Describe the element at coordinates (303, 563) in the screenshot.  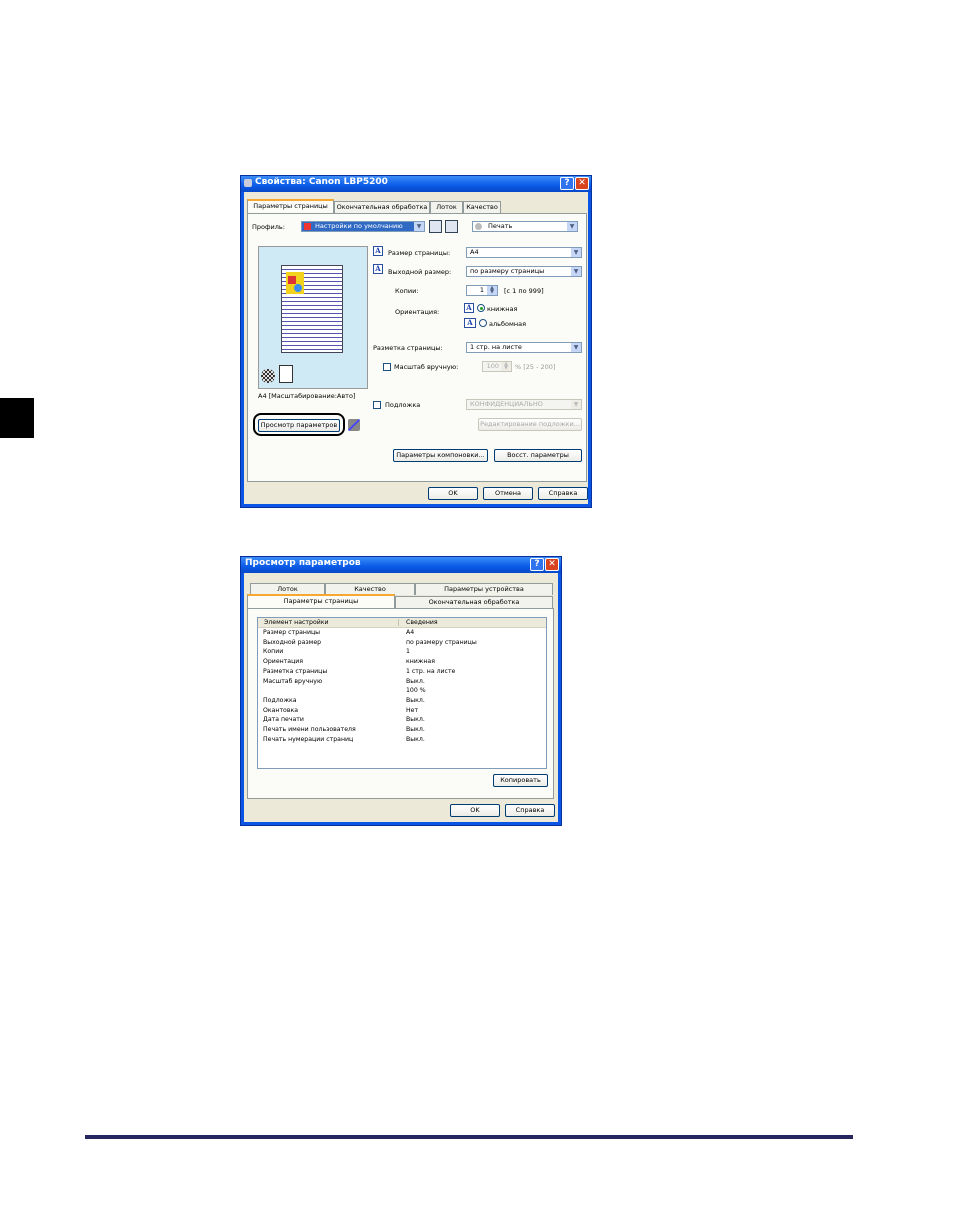
I see `dialog-title: Просмотр параметров` at that location.